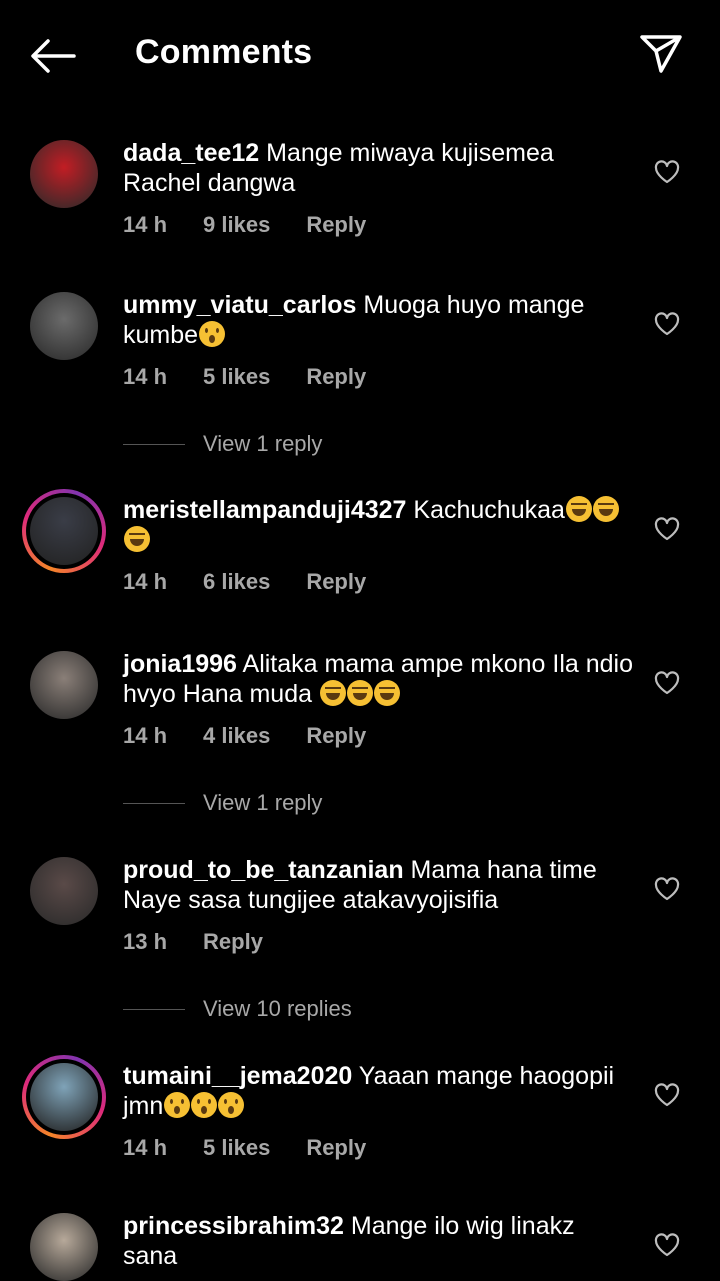  Describe the element at coordinates (378, 525) in the screenshot. I see `comment-text: meristellampanduji4327 Kachuchukaa` at that location.